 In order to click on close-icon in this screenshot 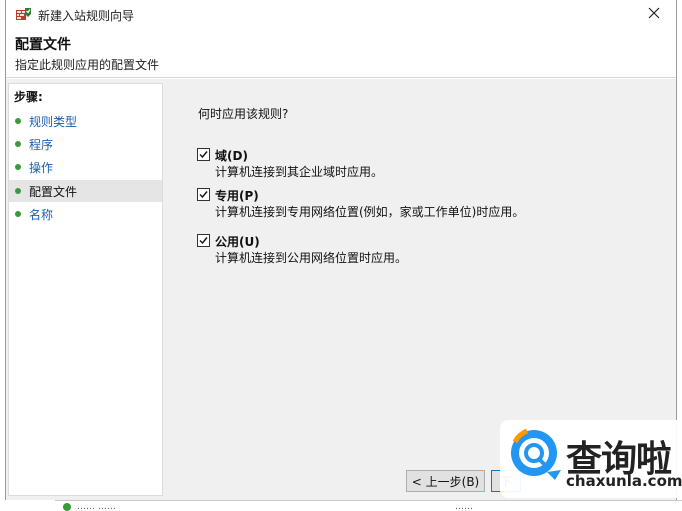, I will do `click(654, 14)`.